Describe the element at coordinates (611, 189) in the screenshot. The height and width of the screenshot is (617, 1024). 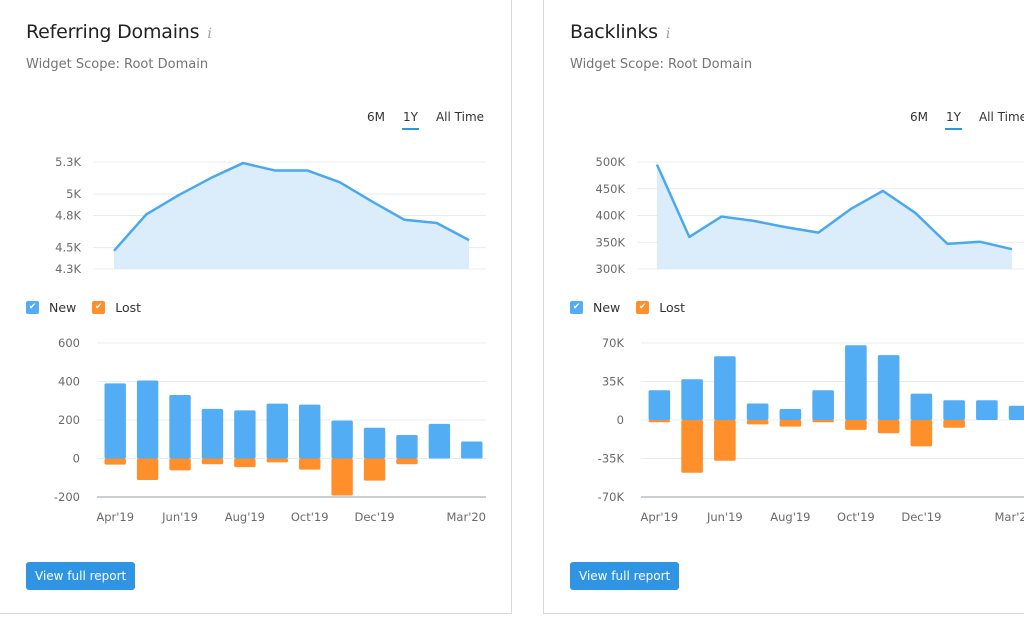
I see `y-tick-label: 450K` at that location.